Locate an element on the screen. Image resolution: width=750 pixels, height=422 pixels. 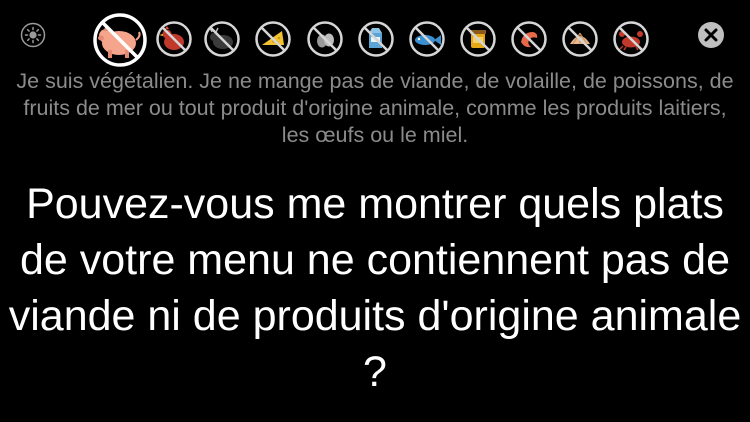
food-toggle-fish is located at coordinates (427, 39).